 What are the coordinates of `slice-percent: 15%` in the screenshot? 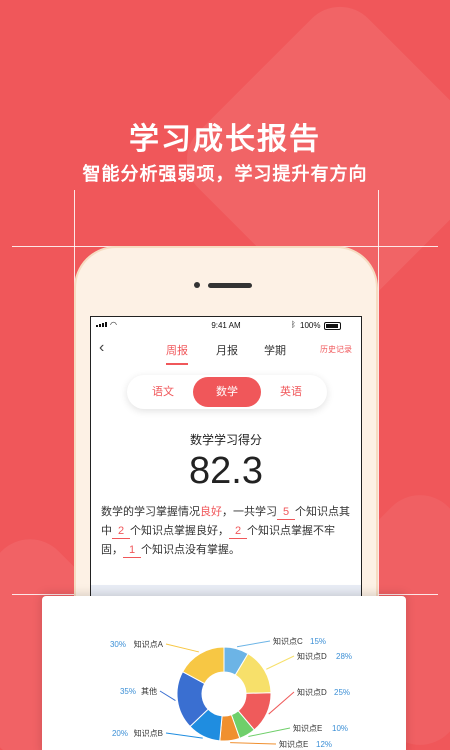 It's located at (318, 641).